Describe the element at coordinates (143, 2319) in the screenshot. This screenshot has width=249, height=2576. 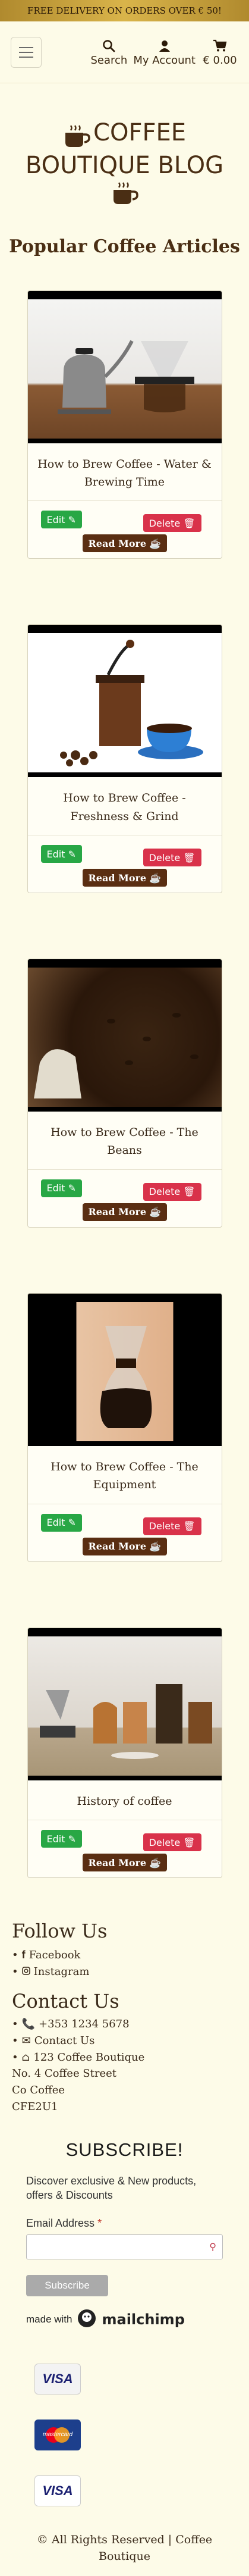
I see `mailchimp-brand: mailchimp` at that location.